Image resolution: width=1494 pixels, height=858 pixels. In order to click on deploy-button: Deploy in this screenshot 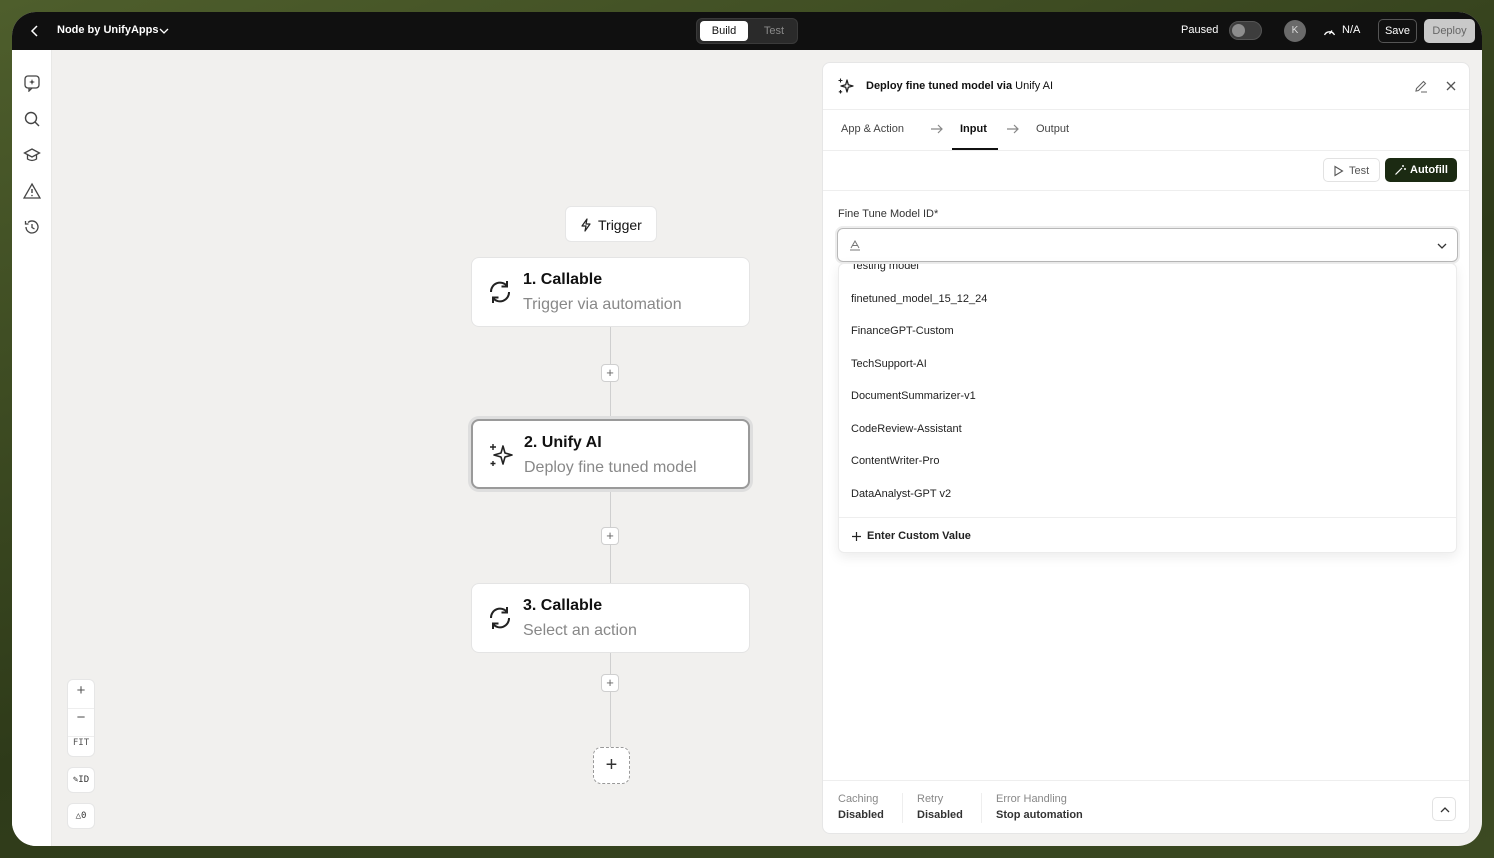, I will do `click(1449, 31)`.